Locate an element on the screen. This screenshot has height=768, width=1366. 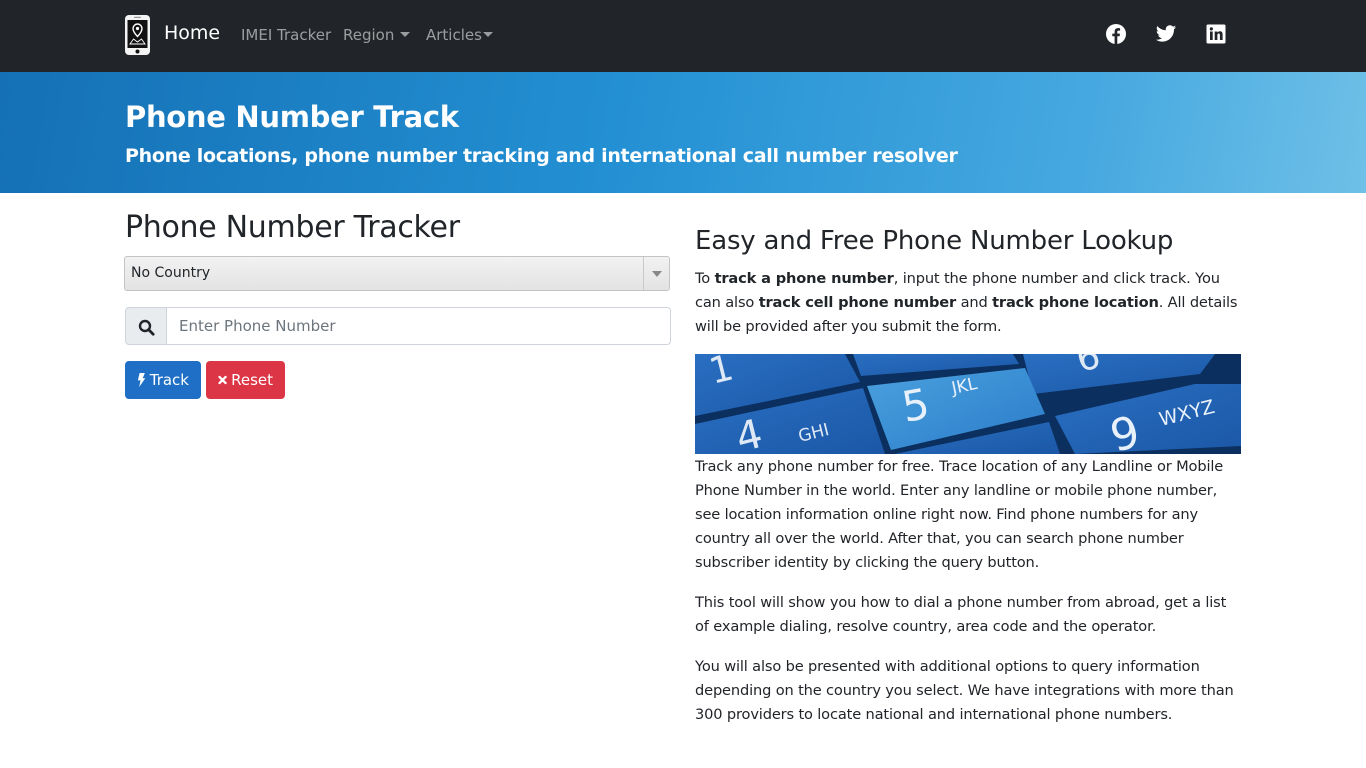
brand-home-link: Home is located at coordinates (172, 35).